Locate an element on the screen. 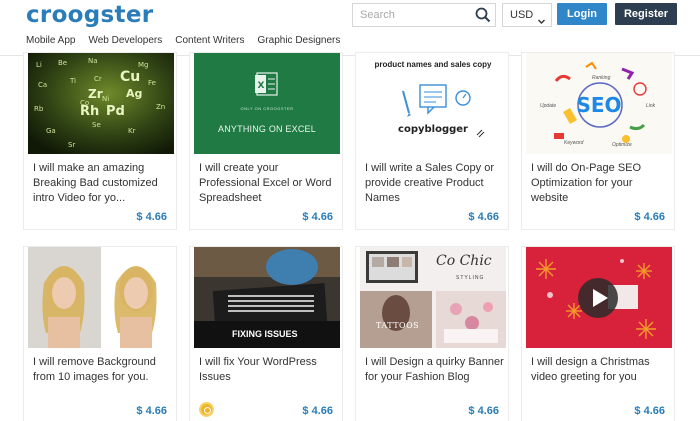 This screenshot has height=421, width=700. svg-text: Zn is located at coordinates (160, 107).